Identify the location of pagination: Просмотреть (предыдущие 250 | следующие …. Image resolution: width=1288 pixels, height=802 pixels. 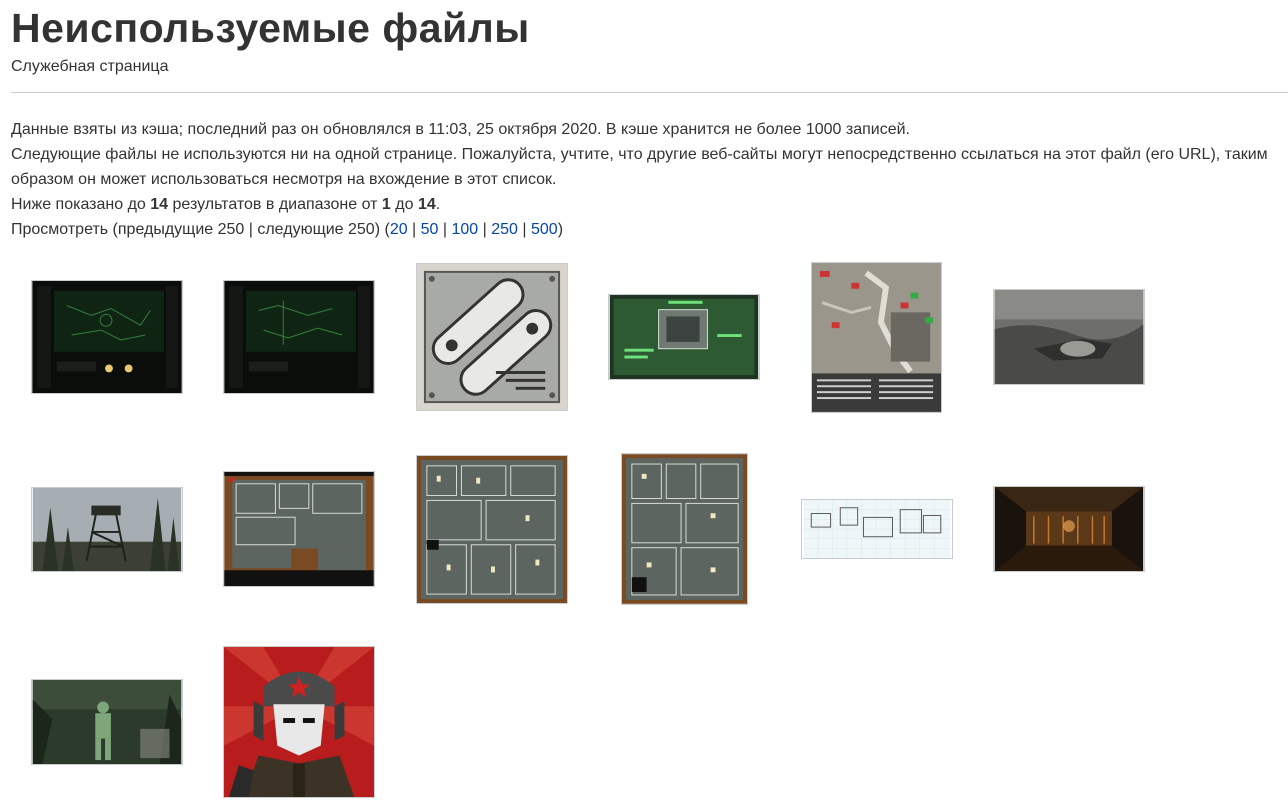
(287, 229).